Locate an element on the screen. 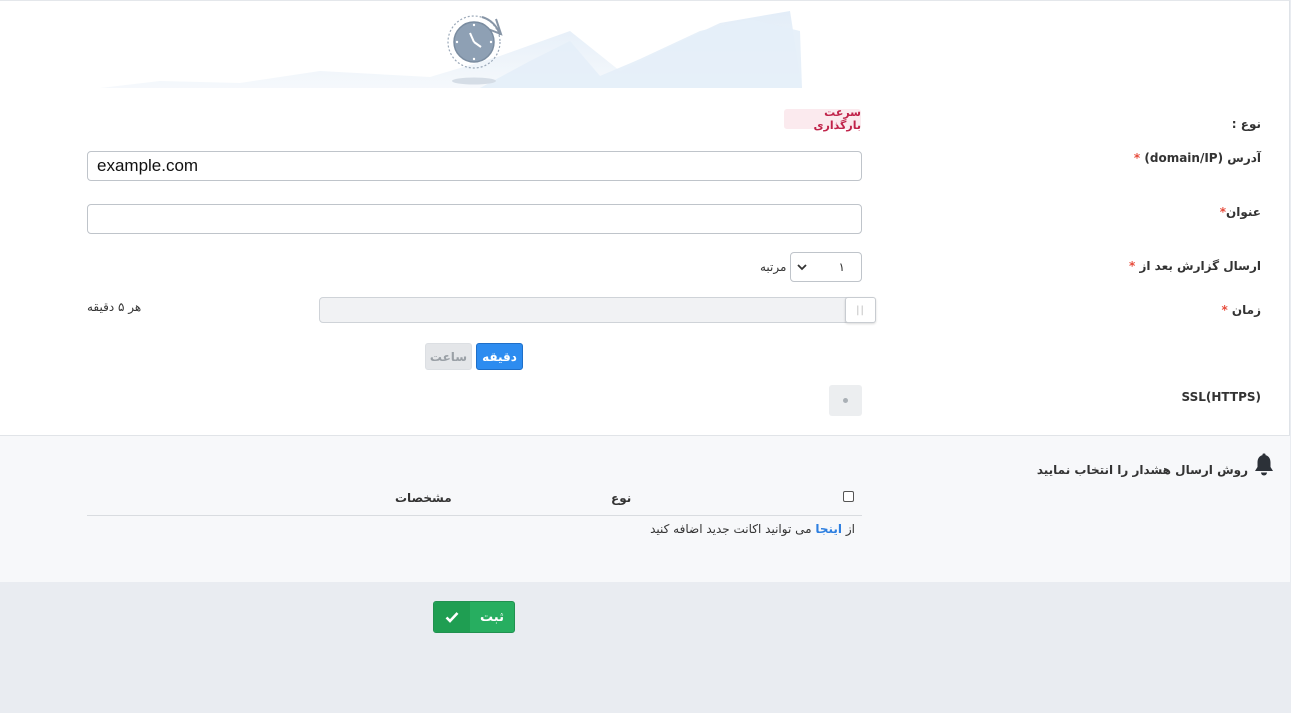  time-readout: هر ۵ دقیقه is located at coordinates (114, 307).